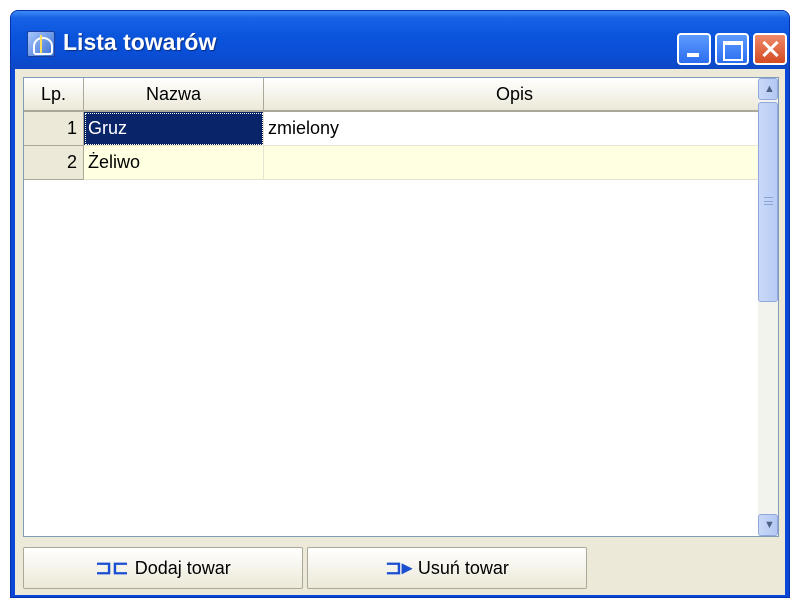 This screenshot has height=601, width=798. Describe the element at coordinates (463, 567) in the screenshot. I see `delete-product-label: Usuń towar` at that location.